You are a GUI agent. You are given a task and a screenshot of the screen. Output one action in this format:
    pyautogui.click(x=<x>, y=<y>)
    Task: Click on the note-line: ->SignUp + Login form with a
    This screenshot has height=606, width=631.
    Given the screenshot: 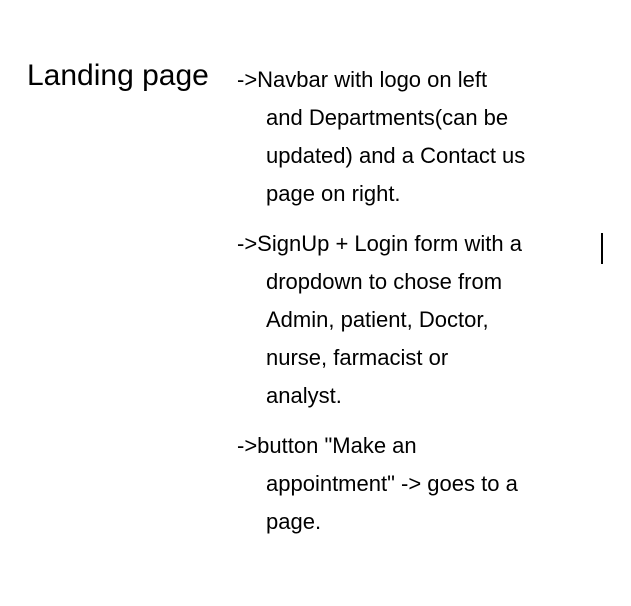 What is the action you would take?
    pyautogui.click(x=379, y=243)
    